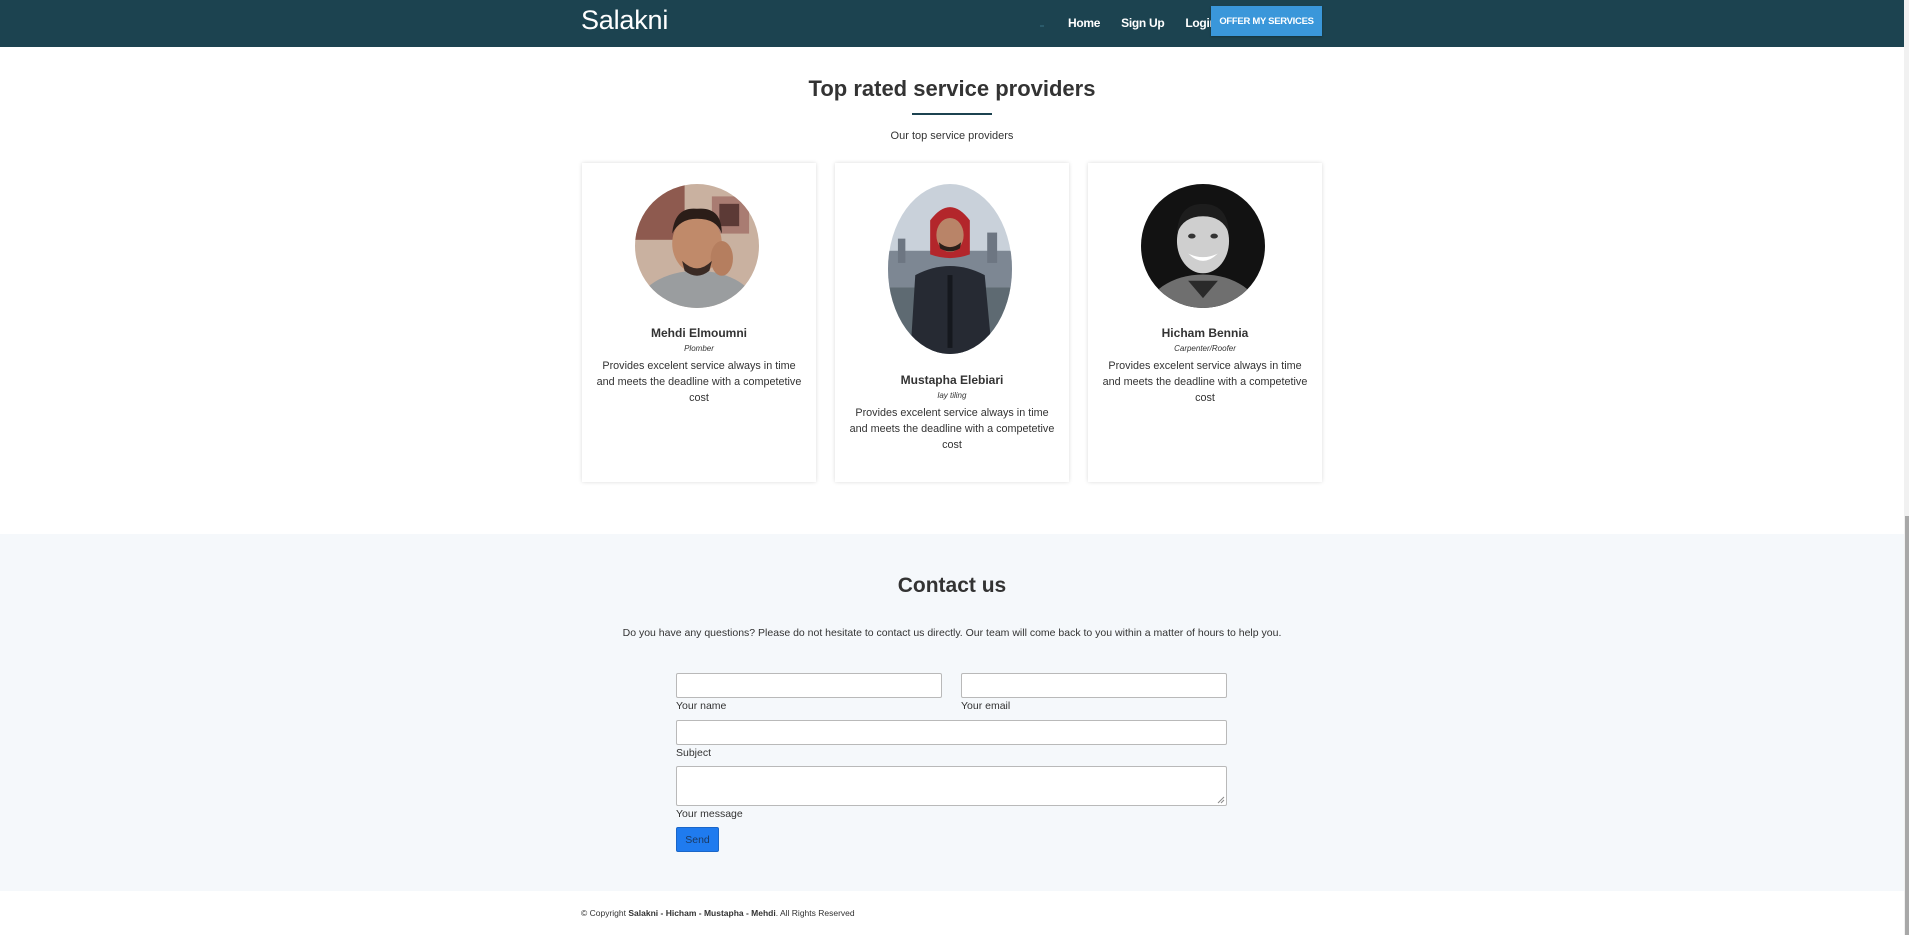 This screenshot has height=935, width=1909. Describe the element at coordinates (694, 753) in the screenshot. I see `subject-label: Subject` at that location.